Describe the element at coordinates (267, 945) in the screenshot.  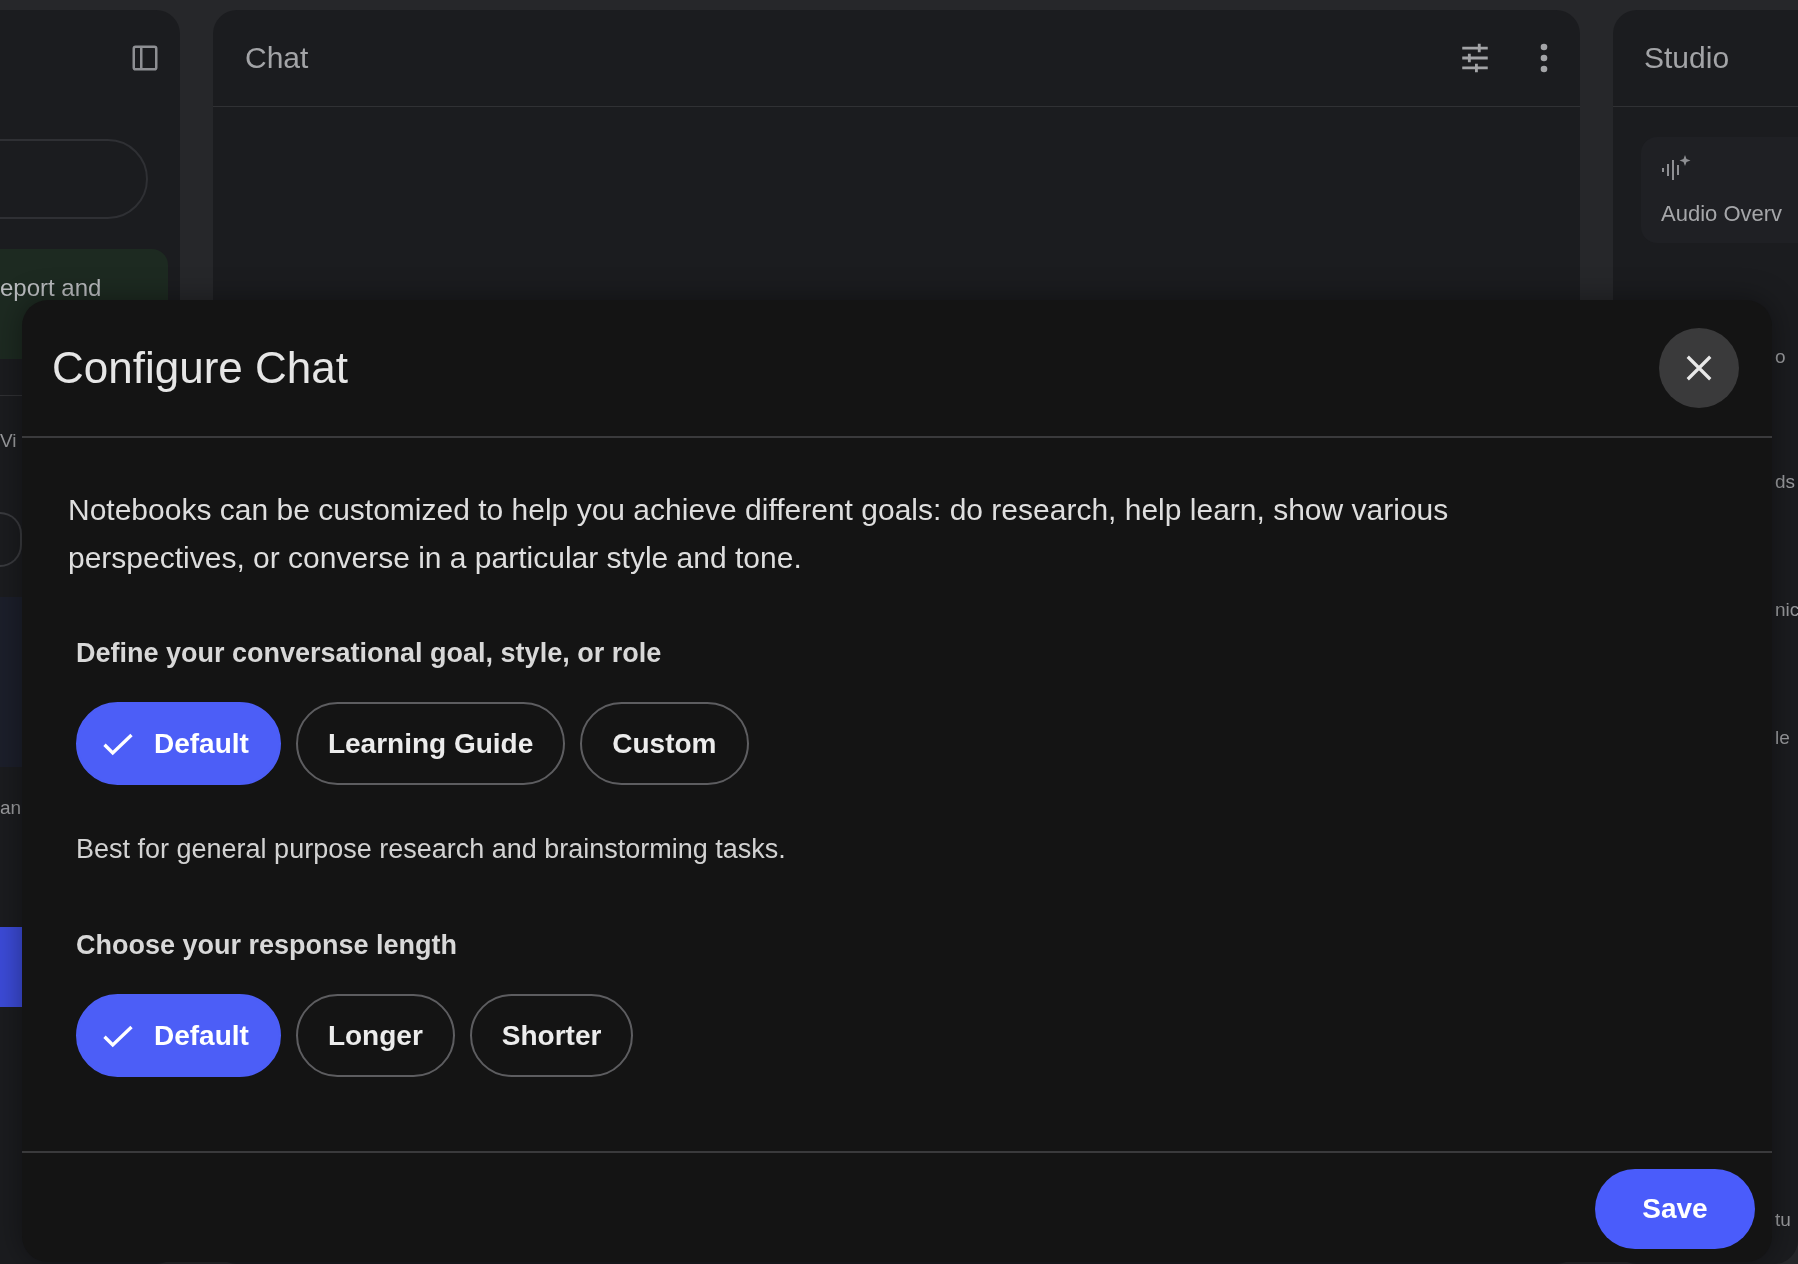
I see `section-label: Choose your response length` at that location.